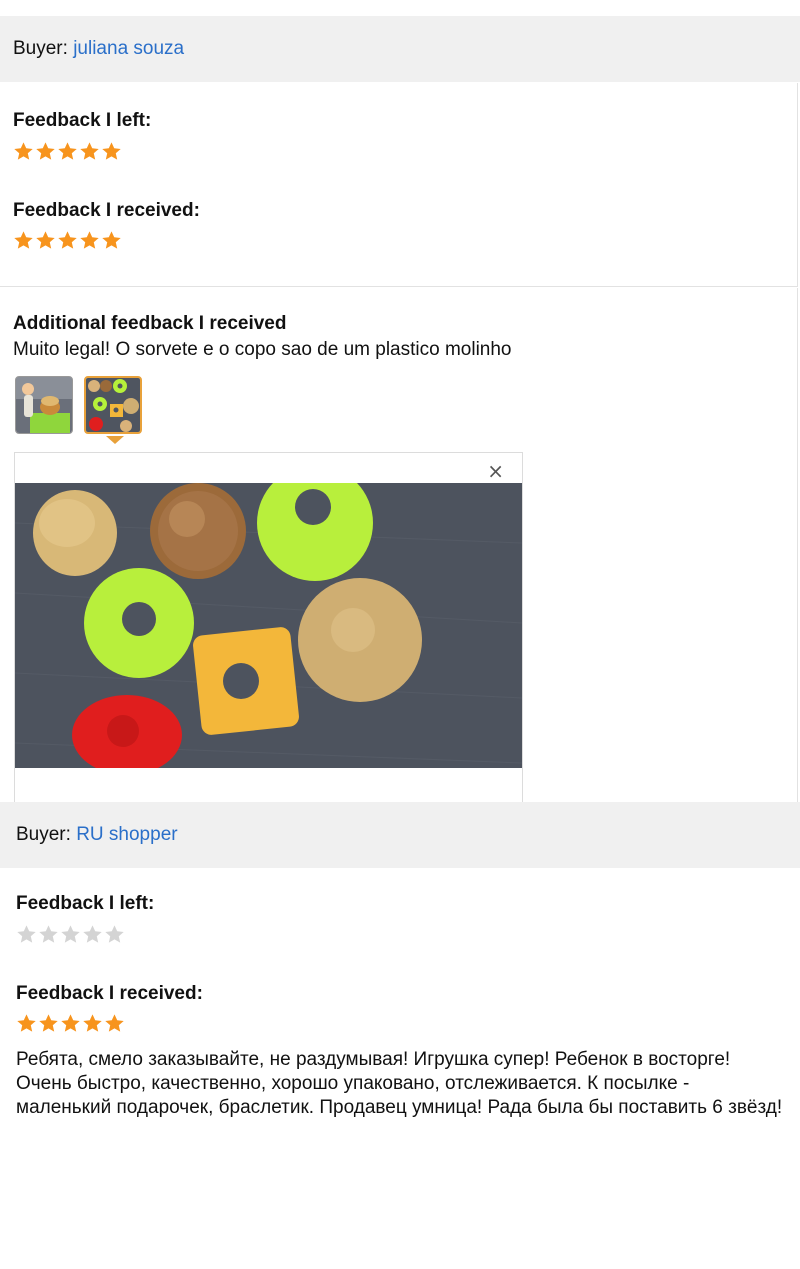 The height and width of the screenshot is (1269, 800). What do you see at coordinates (128, 48) in the screenshot?
I see `buyer-name-link: juliana souza` at bounding box center [128, 48].